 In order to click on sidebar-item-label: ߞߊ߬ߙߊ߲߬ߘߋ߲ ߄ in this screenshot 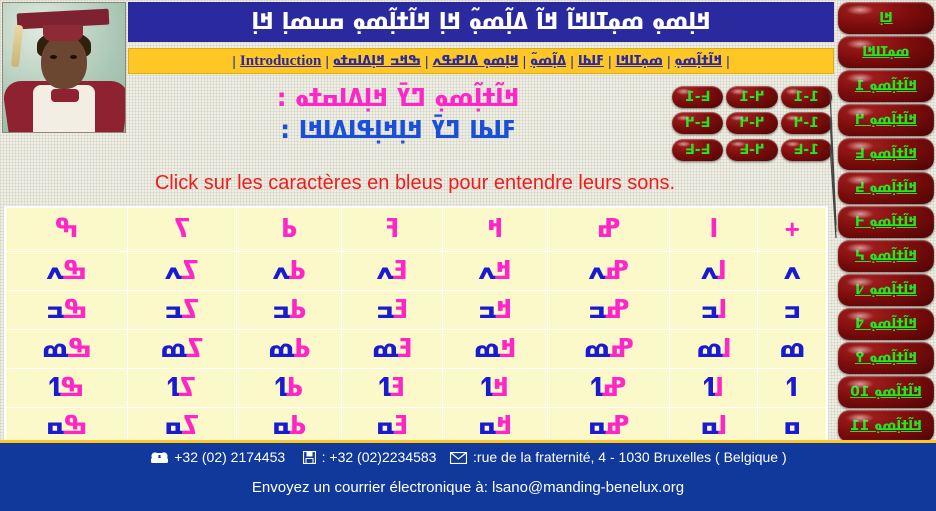, I will do `click(886, 188)`.